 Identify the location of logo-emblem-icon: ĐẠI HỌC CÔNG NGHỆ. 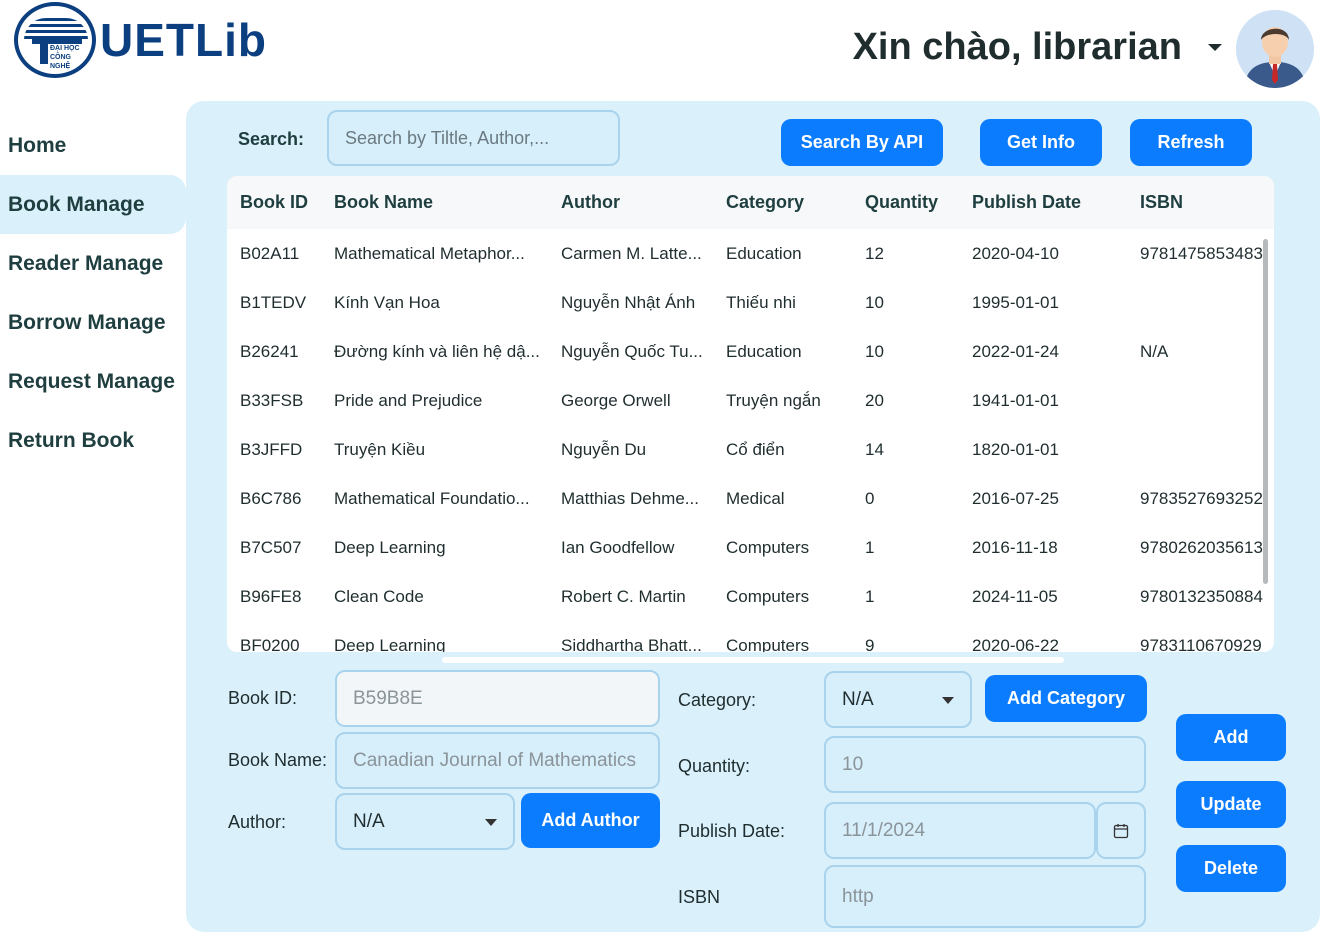
(55, 40).